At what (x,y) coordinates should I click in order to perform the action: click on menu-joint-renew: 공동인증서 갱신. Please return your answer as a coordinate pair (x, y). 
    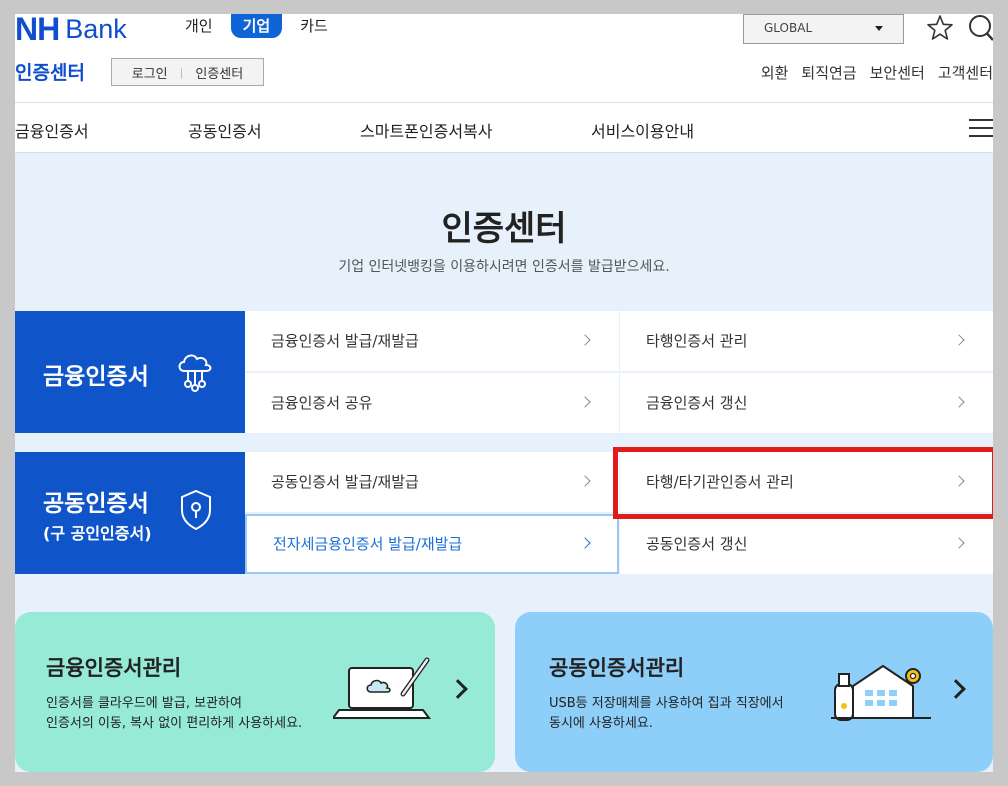
    Looking at the image, I should click on (806, 544).